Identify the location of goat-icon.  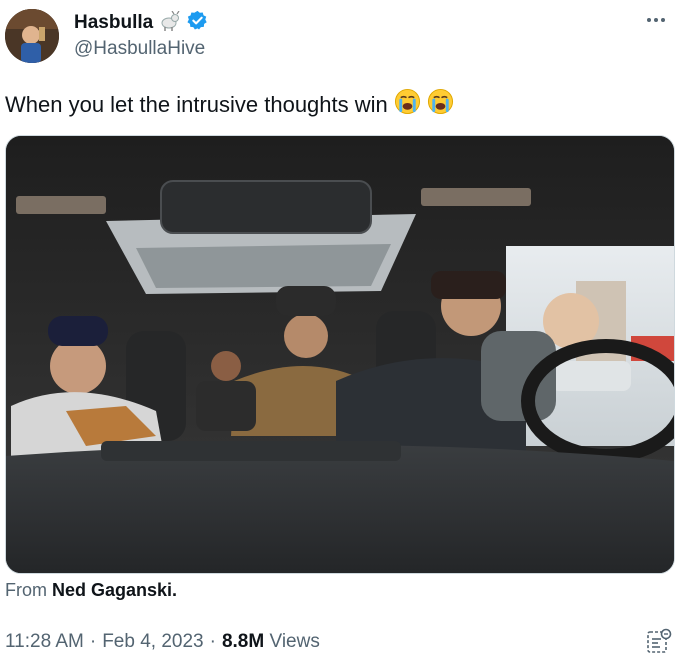
(170, 23).